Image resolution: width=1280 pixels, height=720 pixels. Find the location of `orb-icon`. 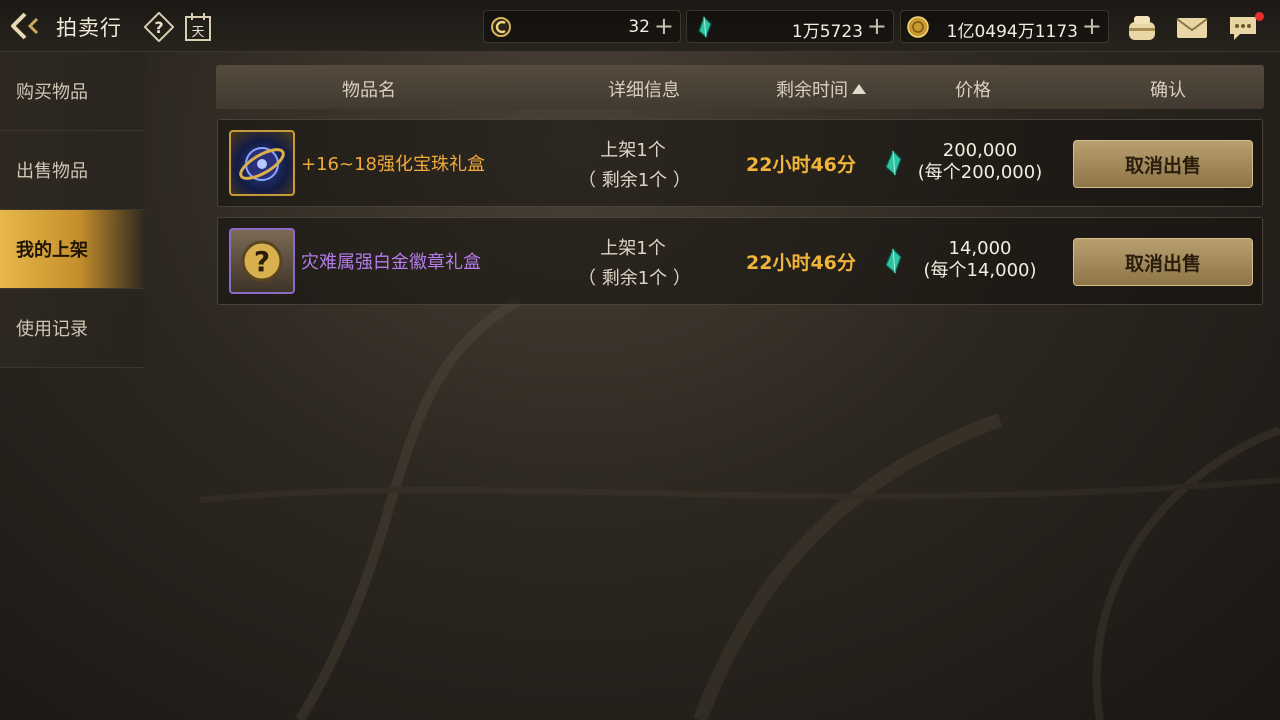

orb-icon is located at coordinates (262, 164).